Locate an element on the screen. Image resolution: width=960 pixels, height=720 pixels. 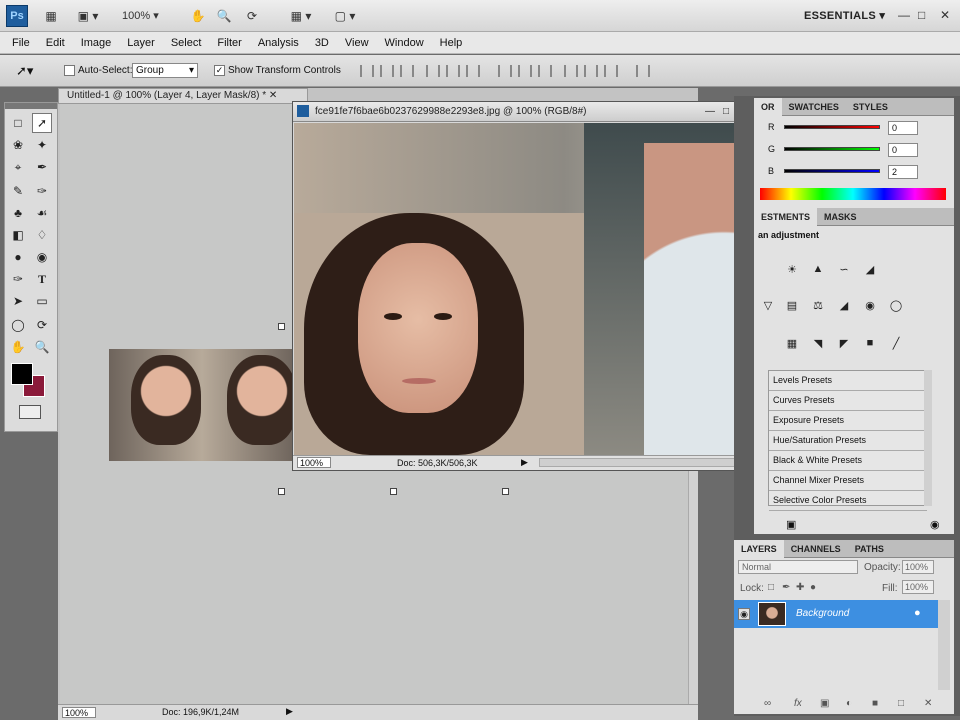
floating-status-arrow-icon: ▶ is located at coordinates (524, 462).